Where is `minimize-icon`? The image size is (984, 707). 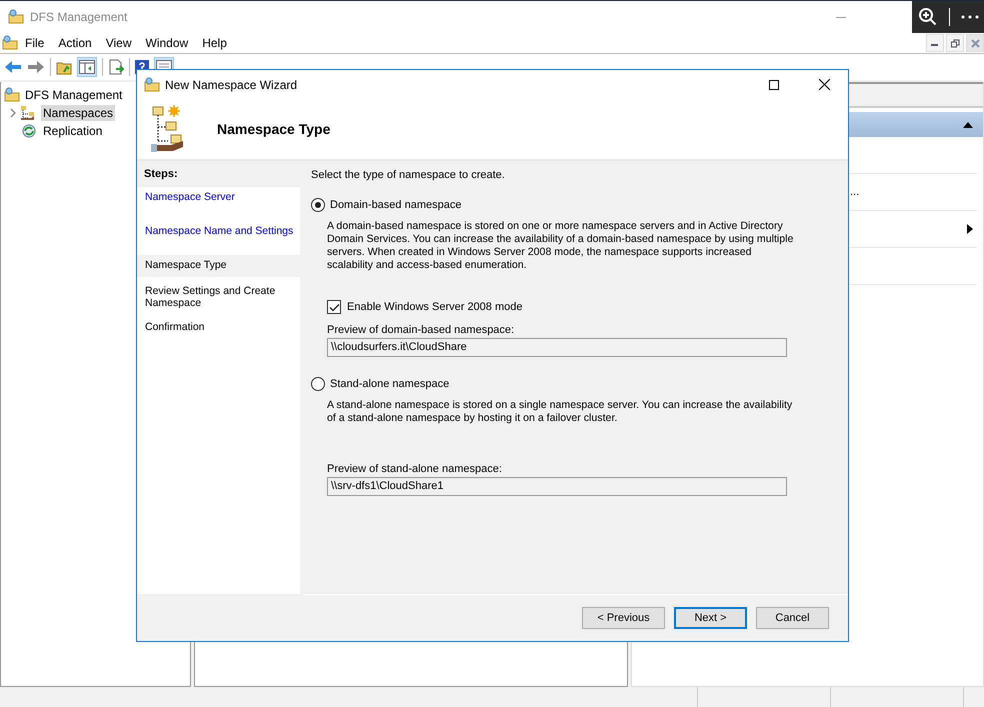
minimize-icon is located at coordinates (841, 17).